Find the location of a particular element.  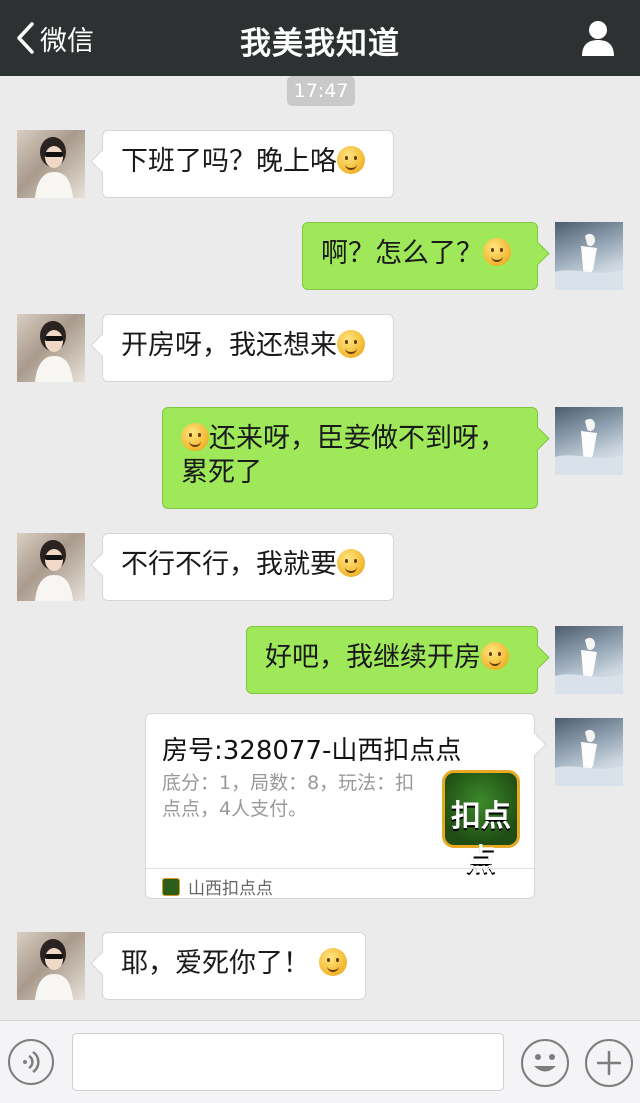

message-text: 啊？怎么了？ is located at coordinates (402, 253).